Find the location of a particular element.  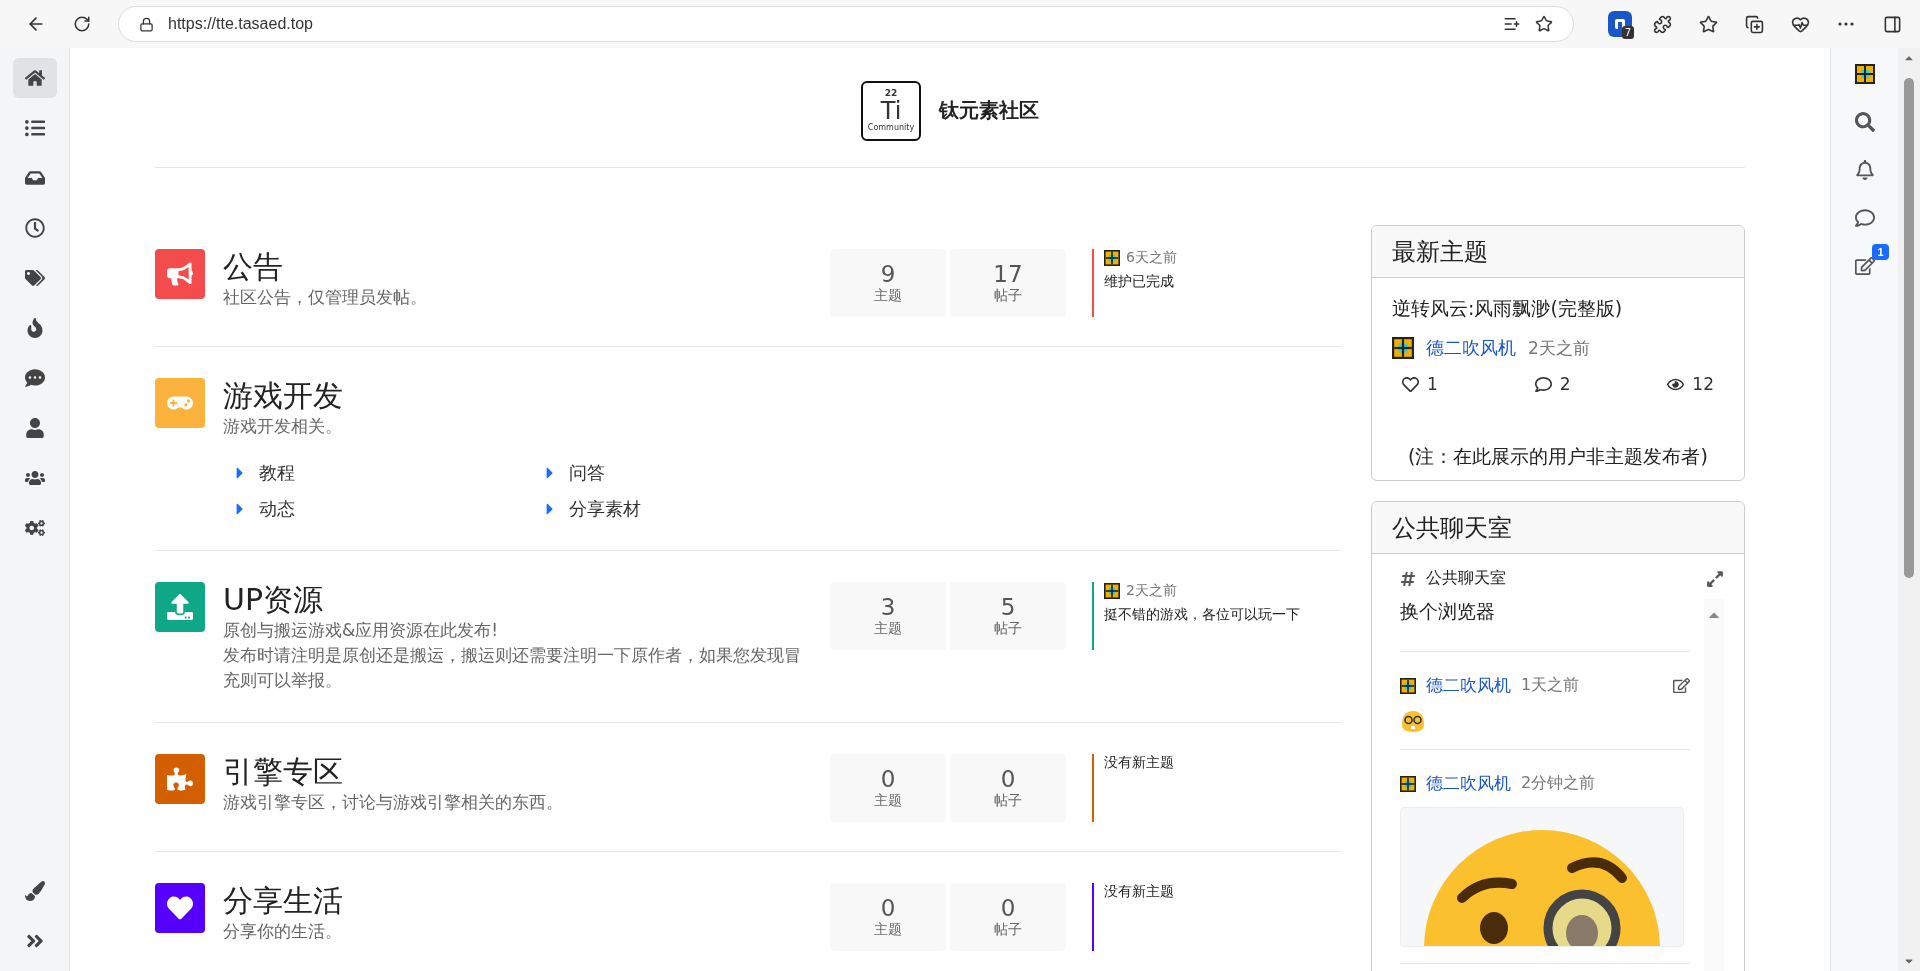

upload-icon is located at coordinates (180, 607).